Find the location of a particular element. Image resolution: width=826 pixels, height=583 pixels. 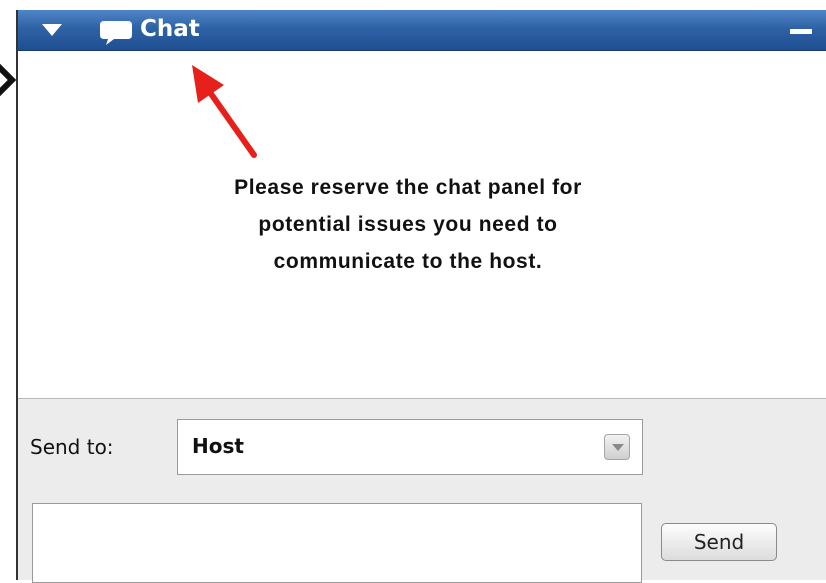

minimize-icon is located at coordinates (801, 31).